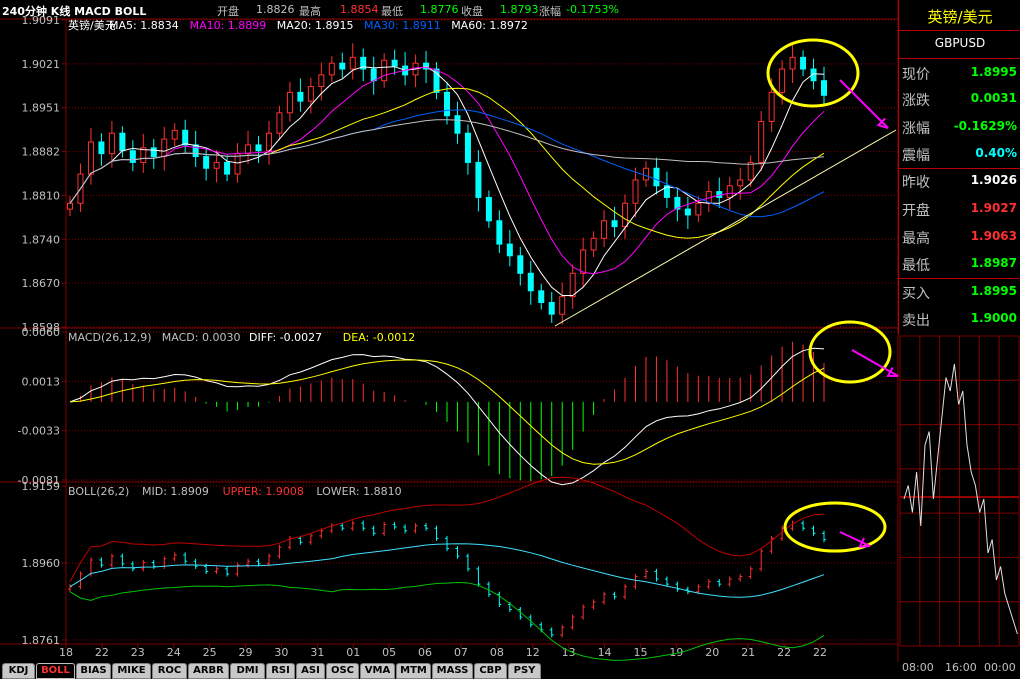 The image size is (1020, 679). I want to click on annotation-circle, so click(850, 352).